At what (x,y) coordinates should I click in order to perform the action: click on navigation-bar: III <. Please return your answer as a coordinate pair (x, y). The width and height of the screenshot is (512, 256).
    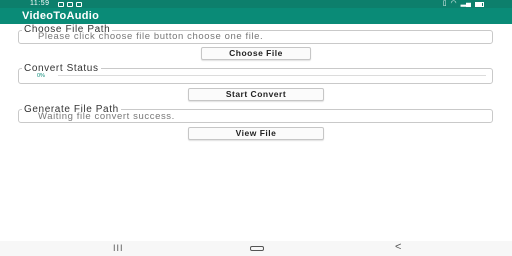
    Looking at the image, I should click on (256, 248).